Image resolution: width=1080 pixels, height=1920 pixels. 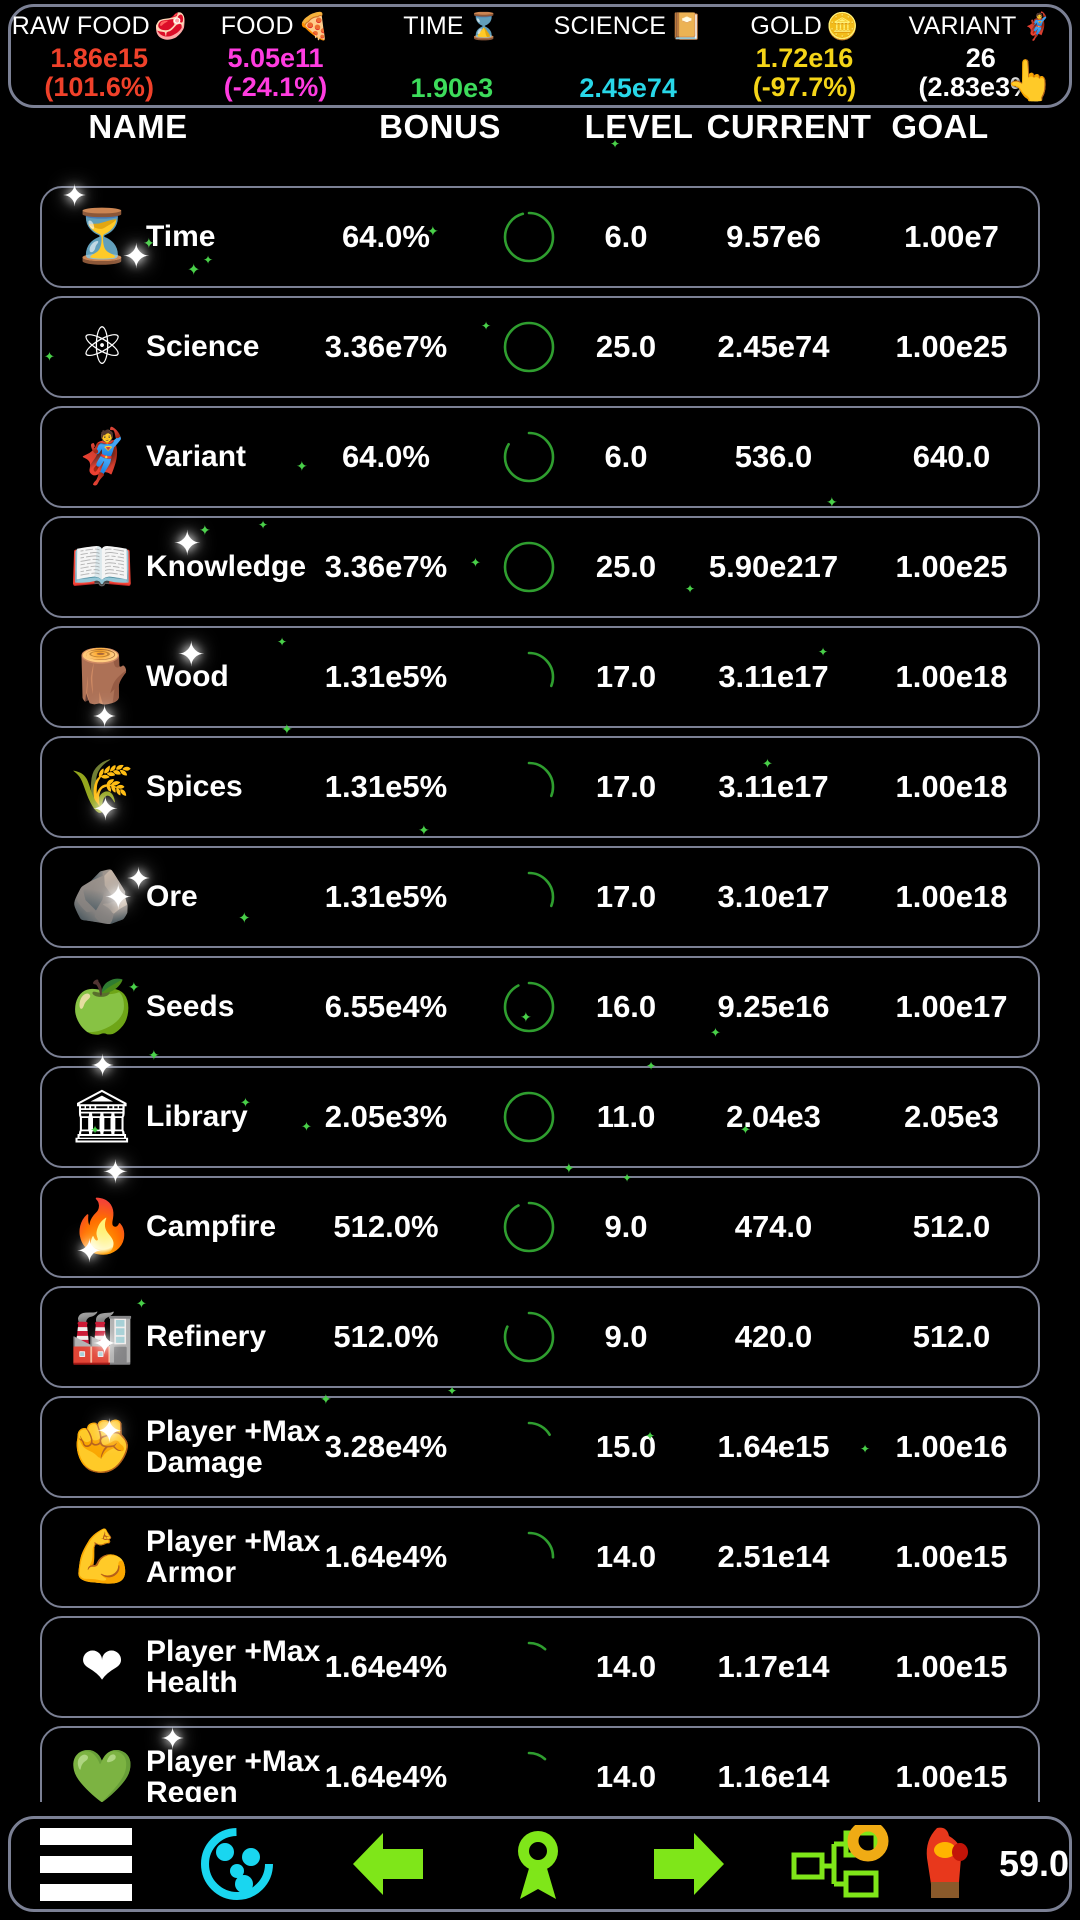 I want to click on table-row: 🔥 Campfire 512.0% 9.0 474.0 512.0, so click(x=540, y=1227).